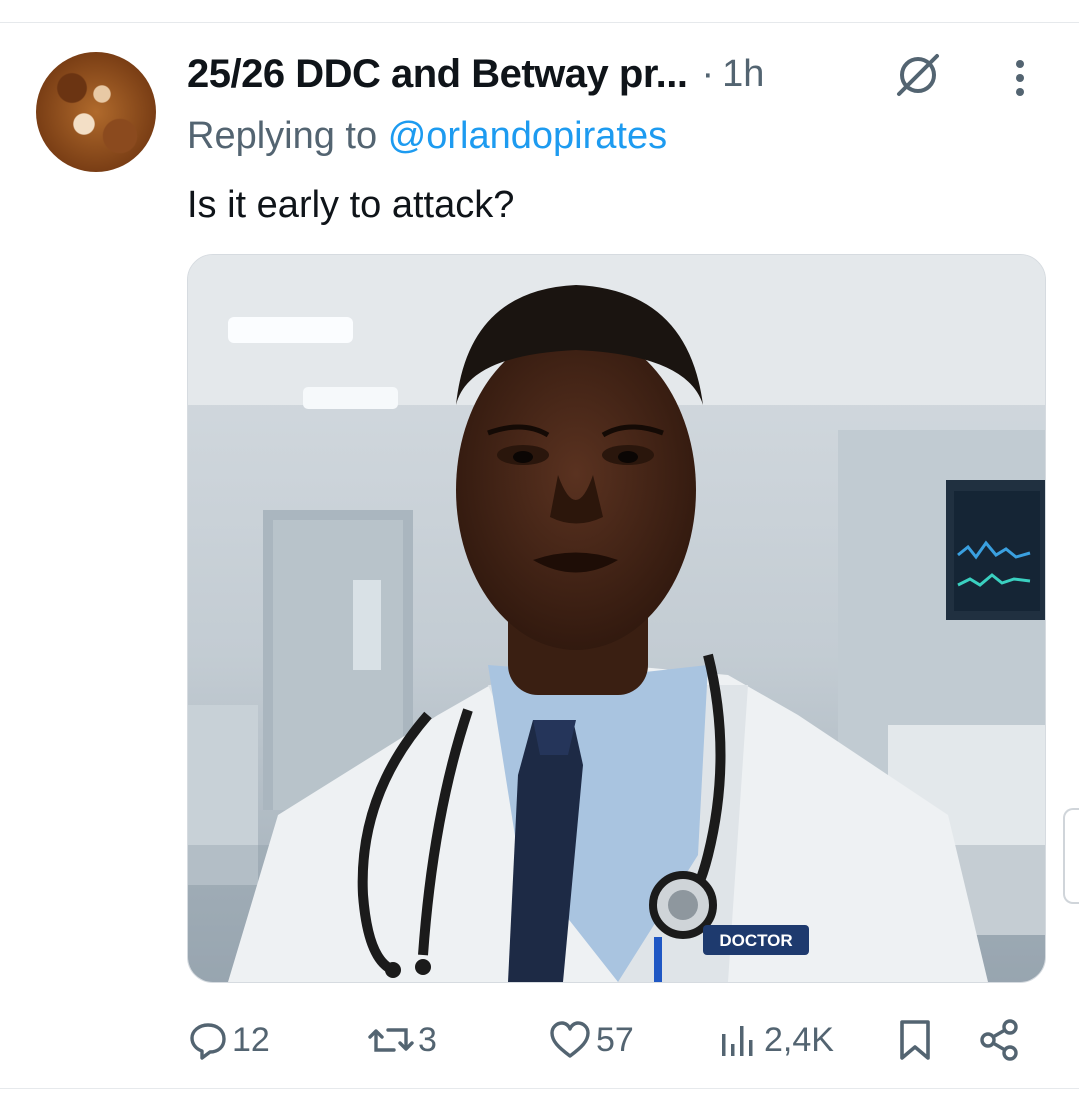 The height and width of the screenshot is (1105, 1079). Describe the element at coordinates (282, 136) in the screenshot. I see `replying-prefix: Replying to` at that location.